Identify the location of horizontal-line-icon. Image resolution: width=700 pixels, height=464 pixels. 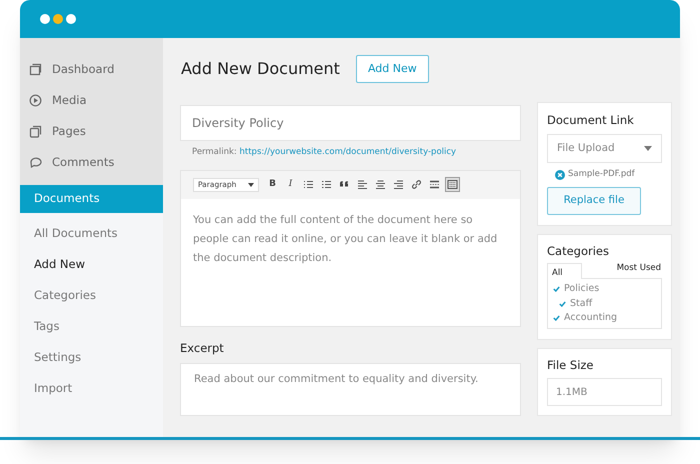
(434, 184).